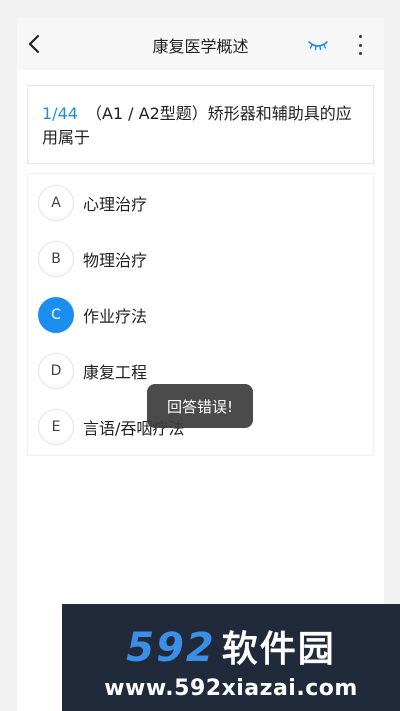  What do you see at coordinates (115, 372) in the screenshot?
I see `option-text: 康复工程` at bounding box center [115, 372].